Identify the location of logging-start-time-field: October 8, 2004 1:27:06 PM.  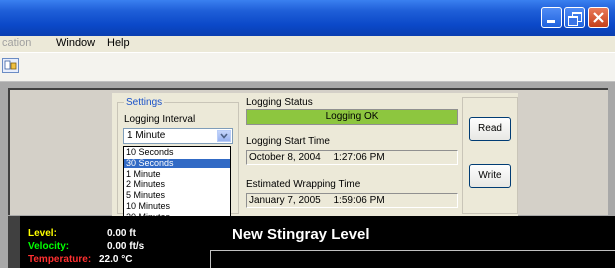
(352, 157).